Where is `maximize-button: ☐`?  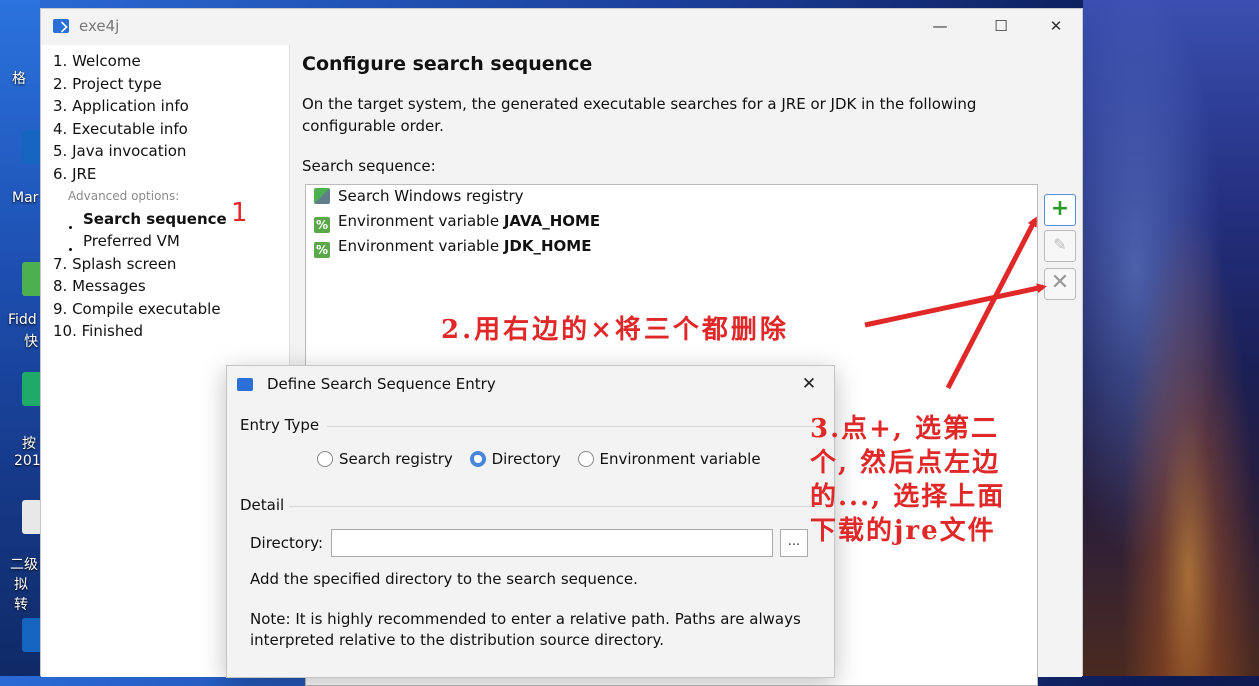 maximize-button: ☐ is located at coordinates (1001, 26).